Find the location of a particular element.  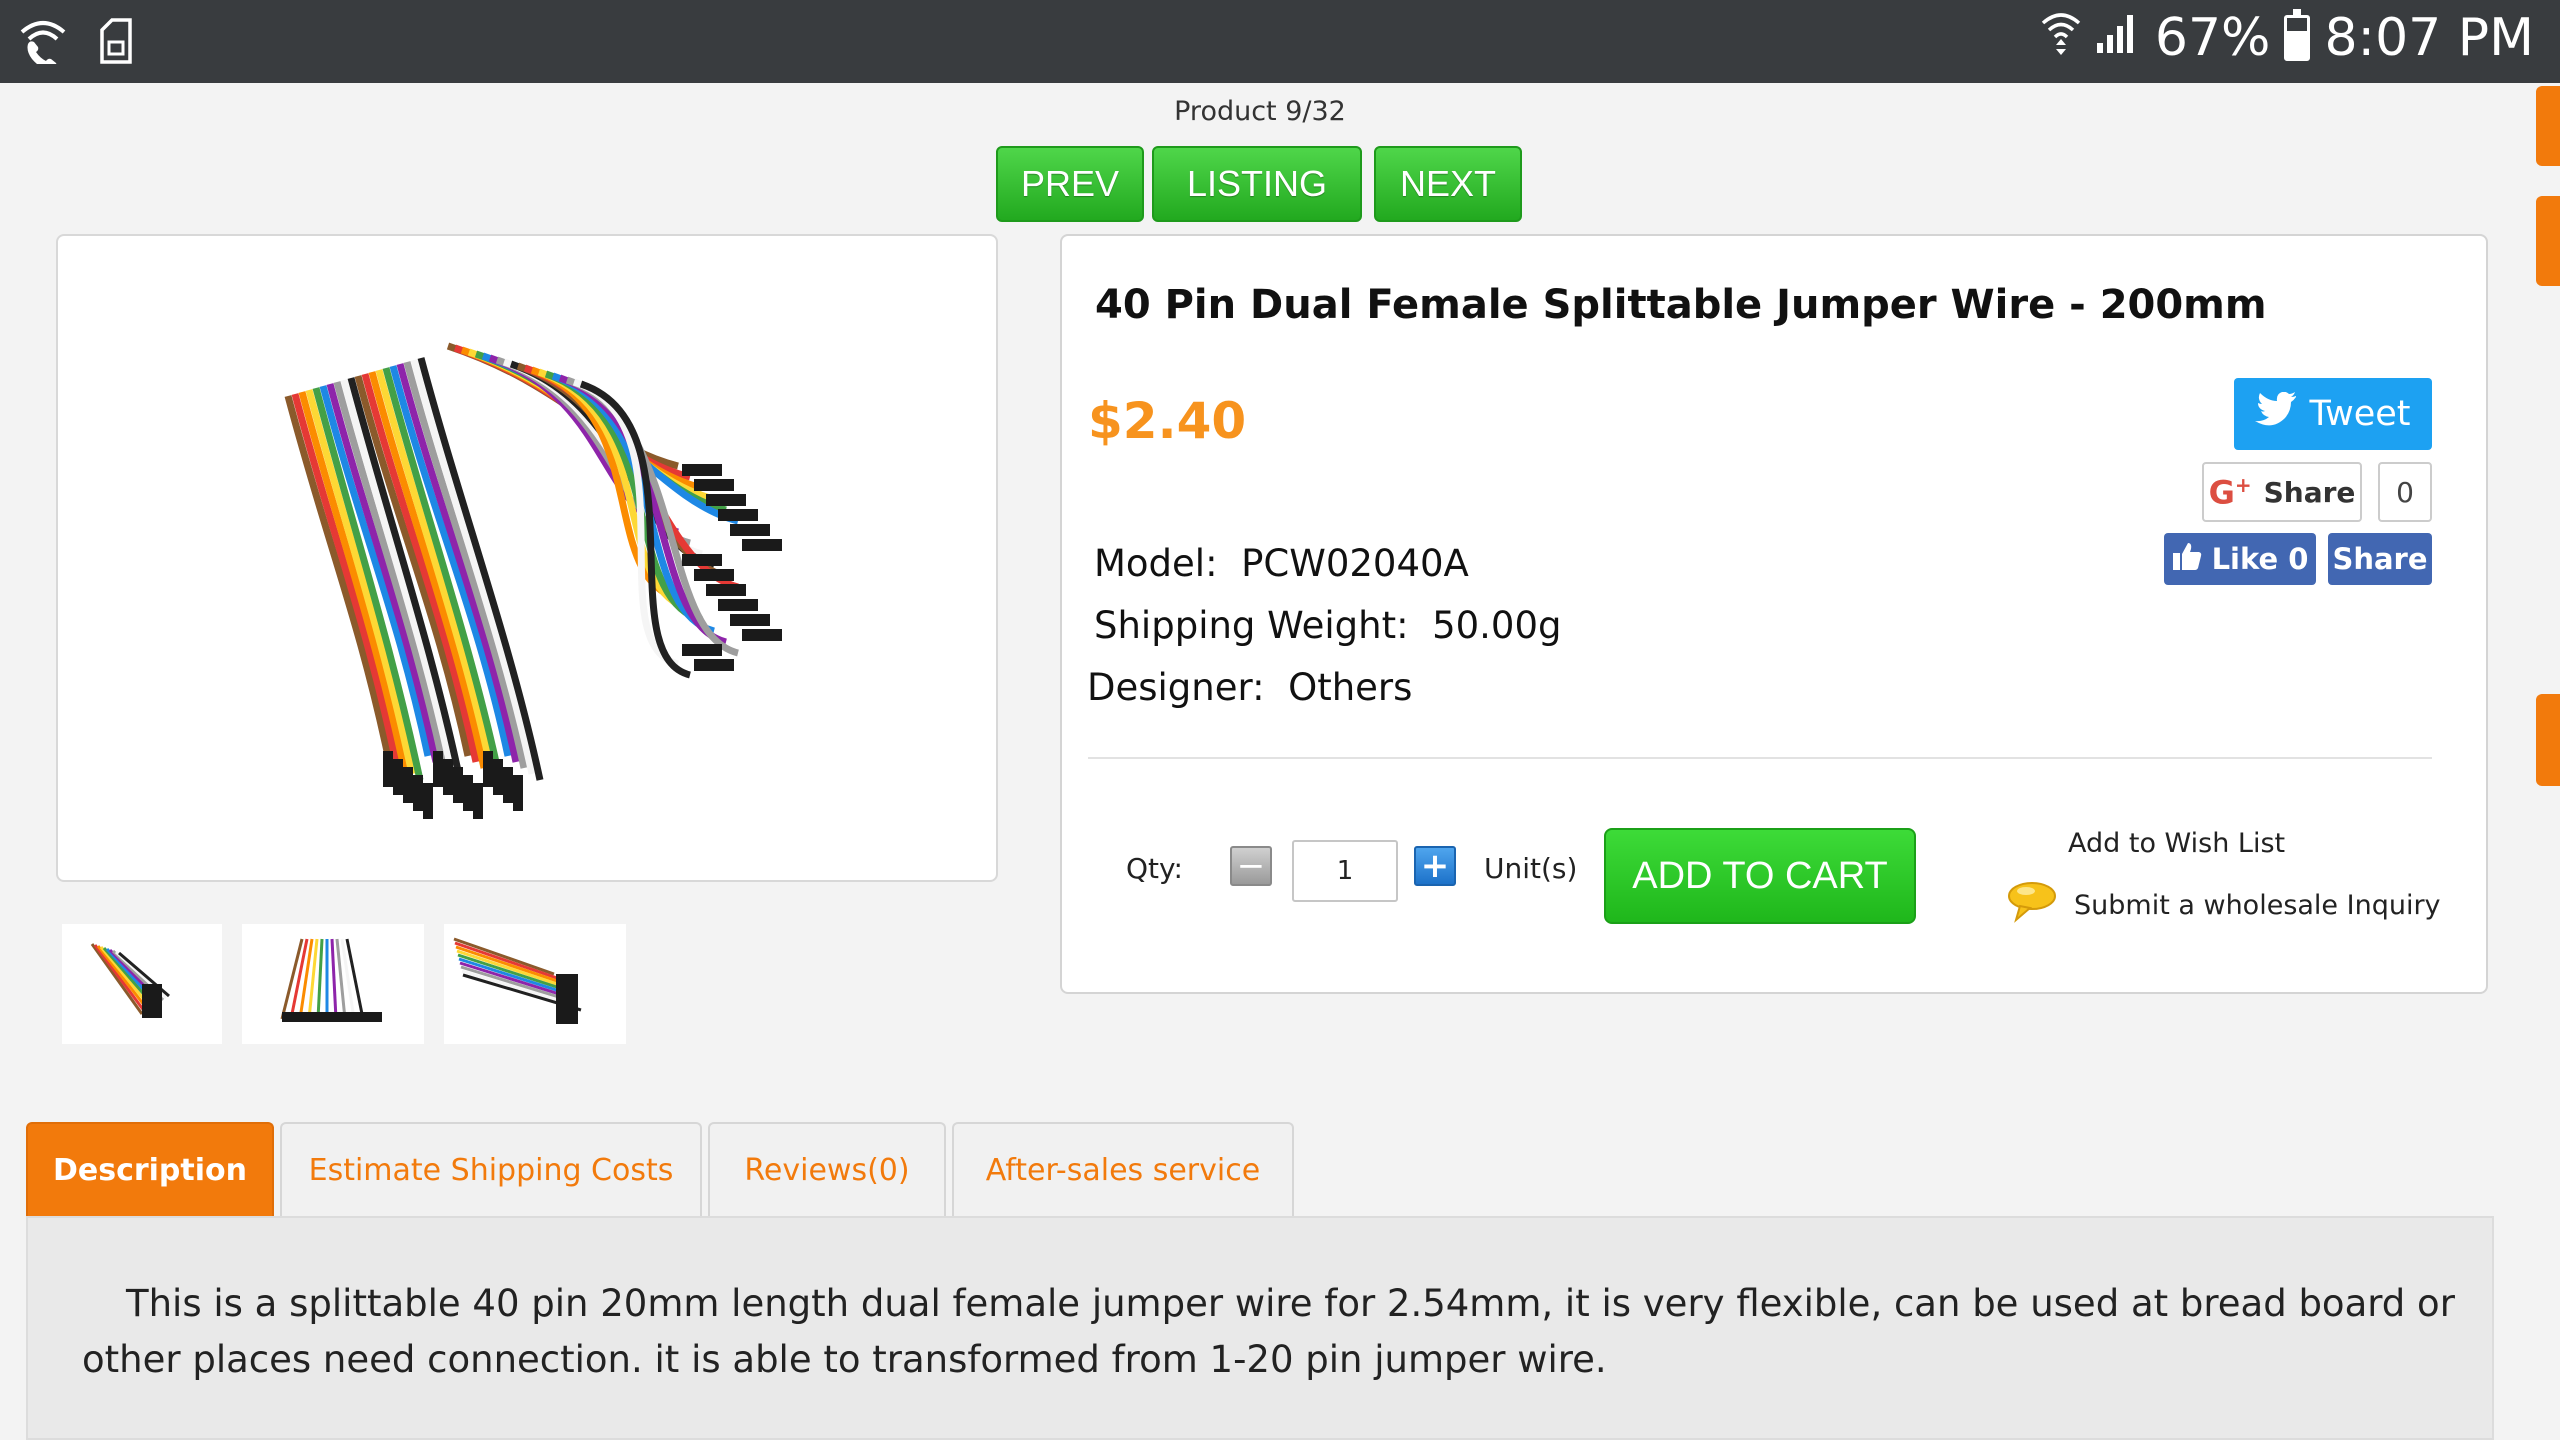

quantity-input is located at coordinates (1345, 871).